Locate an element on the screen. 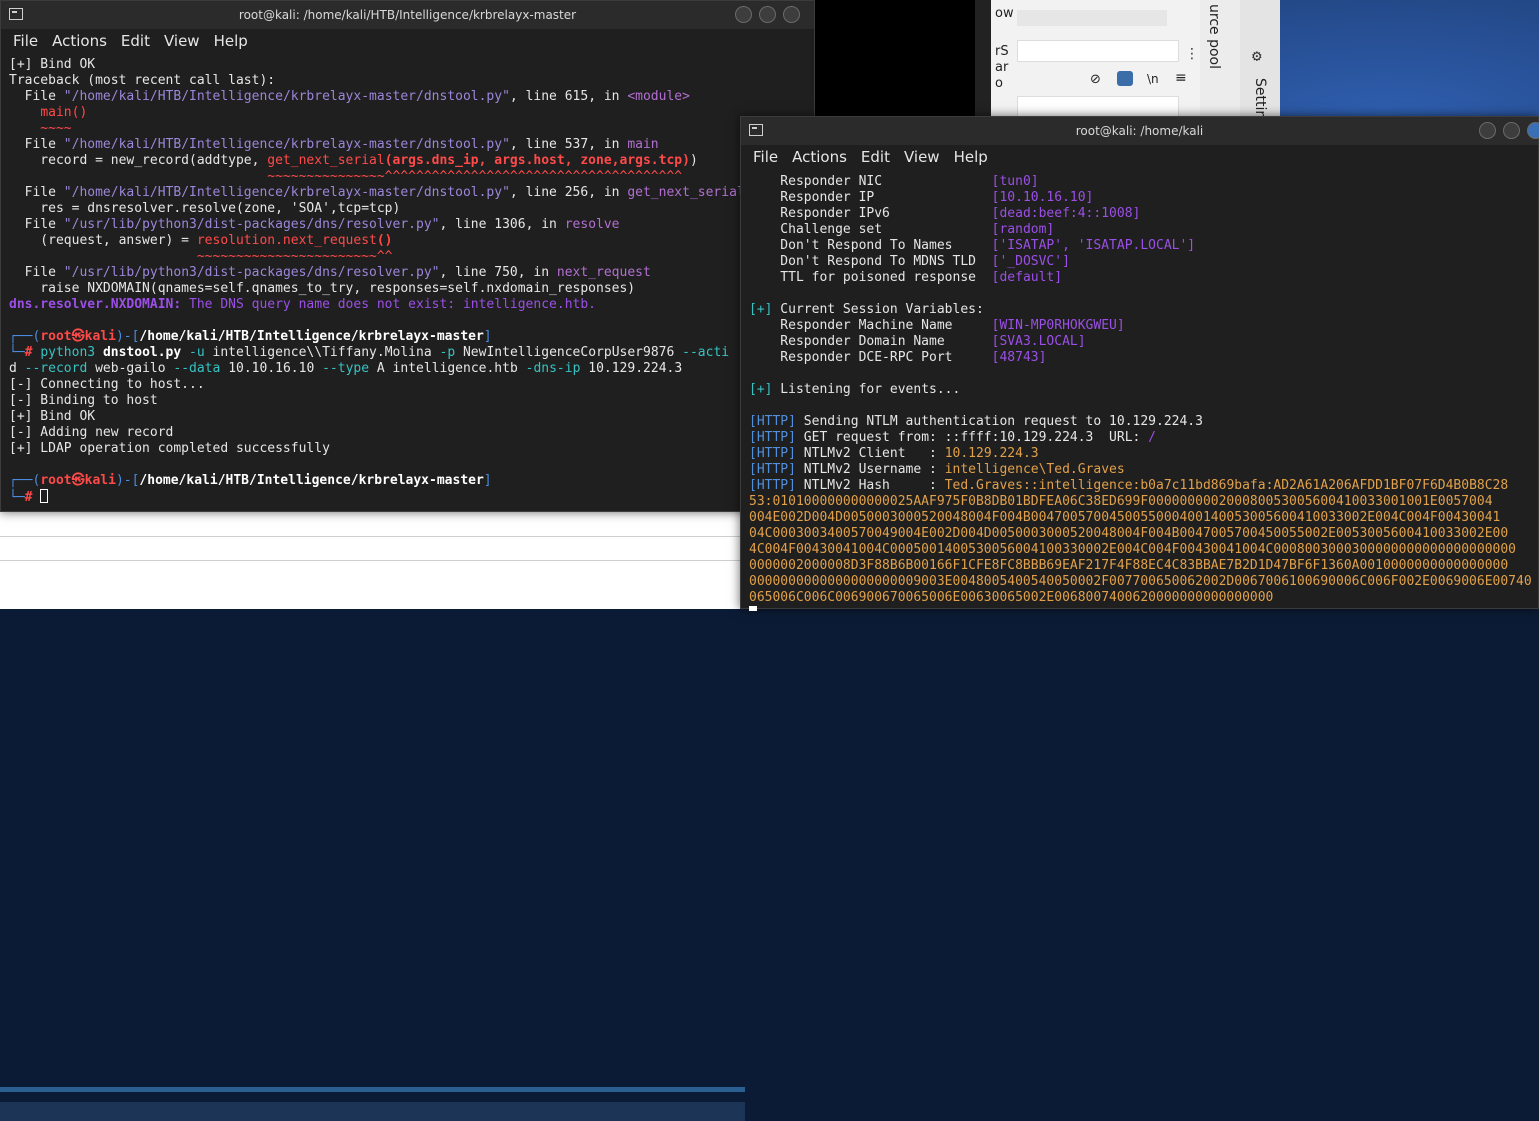  terminal-segment: [10.10.16.10] is located at coordinates (1042, 197).